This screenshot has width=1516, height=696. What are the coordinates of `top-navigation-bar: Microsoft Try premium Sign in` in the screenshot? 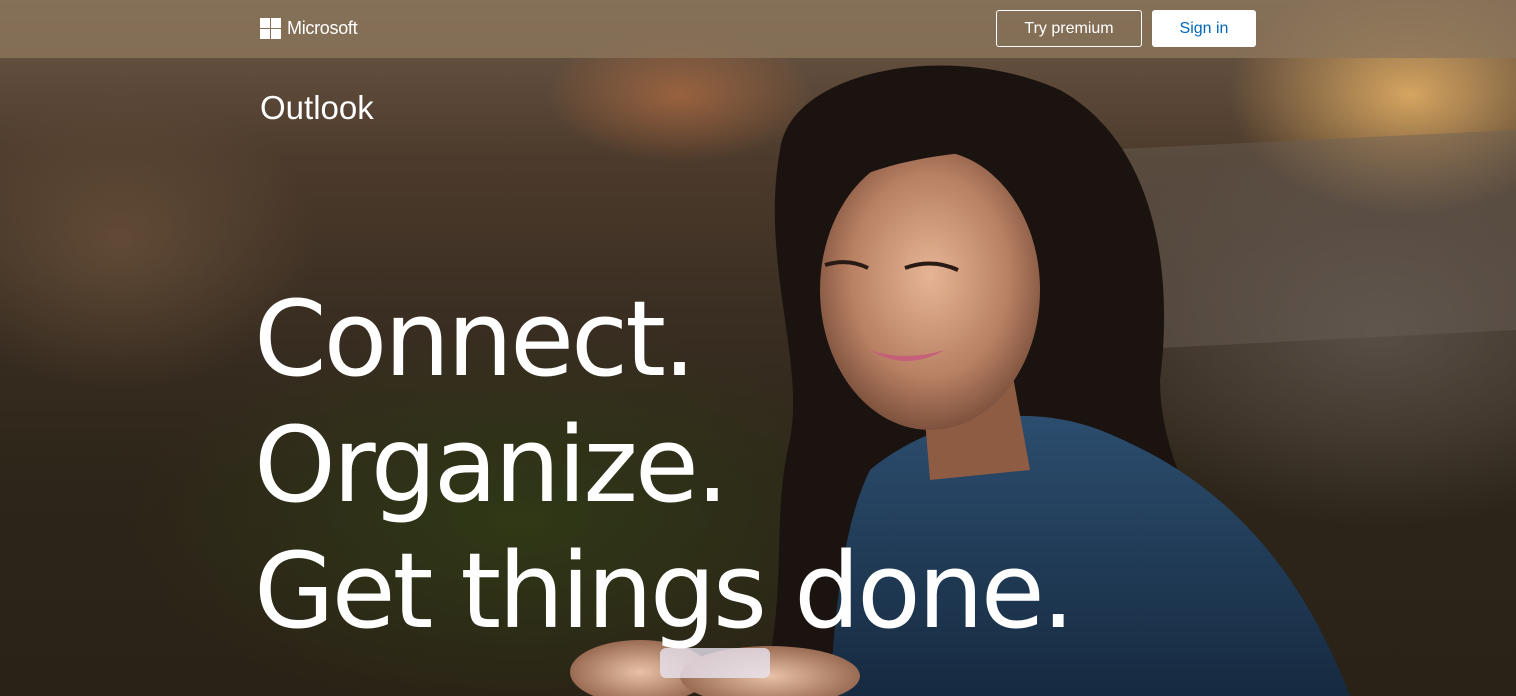 It's located at (758, 29).